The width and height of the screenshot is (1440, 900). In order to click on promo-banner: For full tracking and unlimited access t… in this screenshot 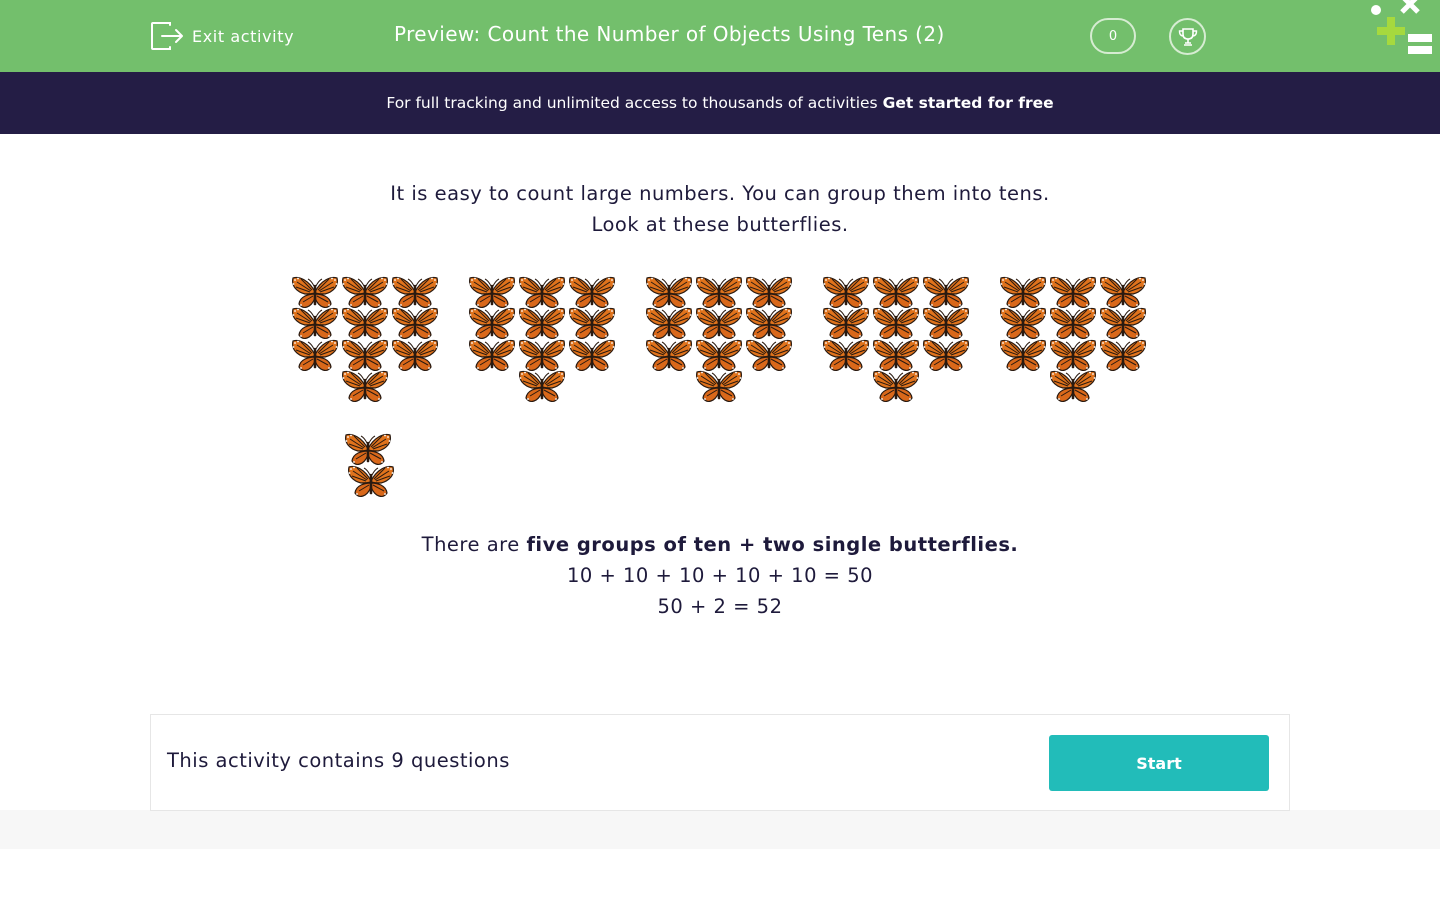, I will do `click(720, 103)`.